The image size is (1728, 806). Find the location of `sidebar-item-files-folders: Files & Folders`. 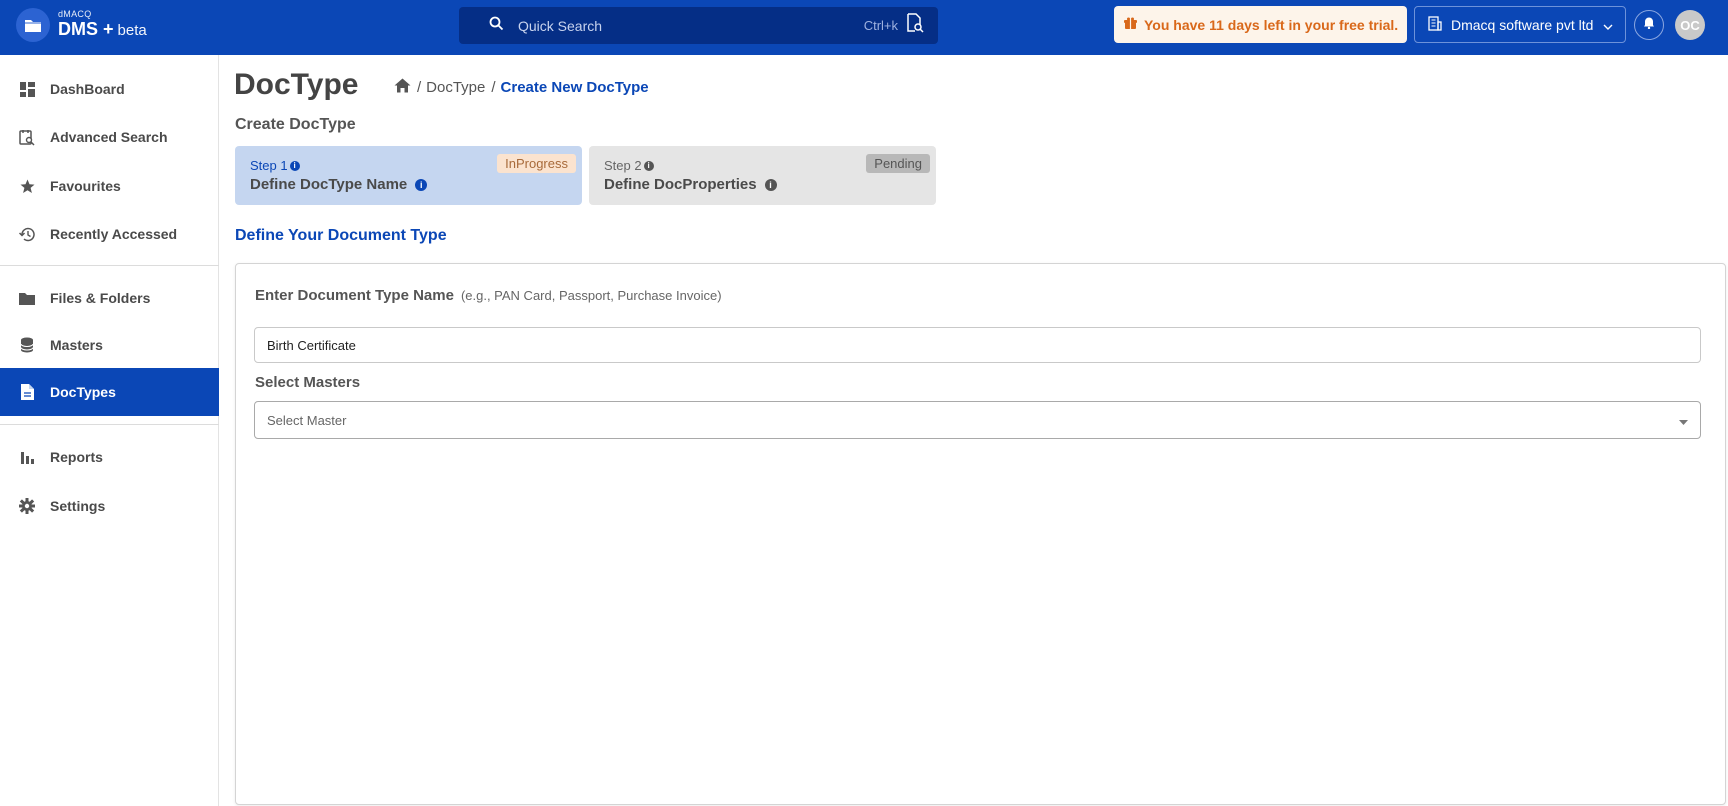

sidebar-item-files-folders: Files & Folders is located at coordinates (109, 298).